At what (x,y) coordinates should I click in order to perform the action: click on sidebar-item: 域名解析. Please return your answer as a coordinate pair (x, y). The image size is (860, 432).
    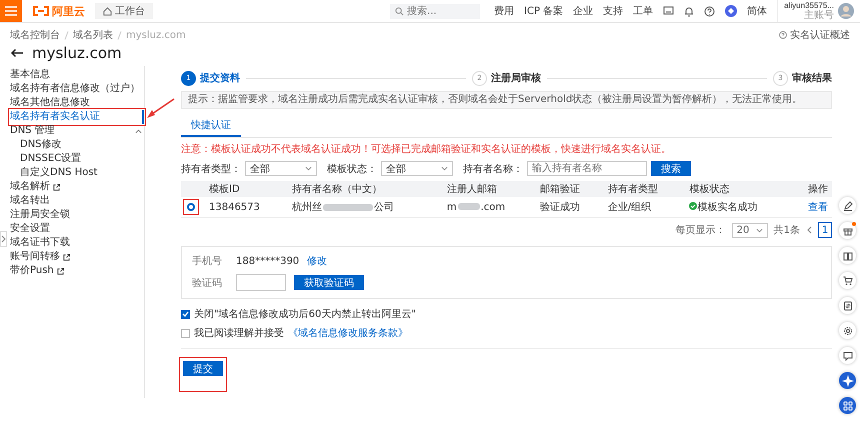
    Looking at the image, I should click on (77, 187).